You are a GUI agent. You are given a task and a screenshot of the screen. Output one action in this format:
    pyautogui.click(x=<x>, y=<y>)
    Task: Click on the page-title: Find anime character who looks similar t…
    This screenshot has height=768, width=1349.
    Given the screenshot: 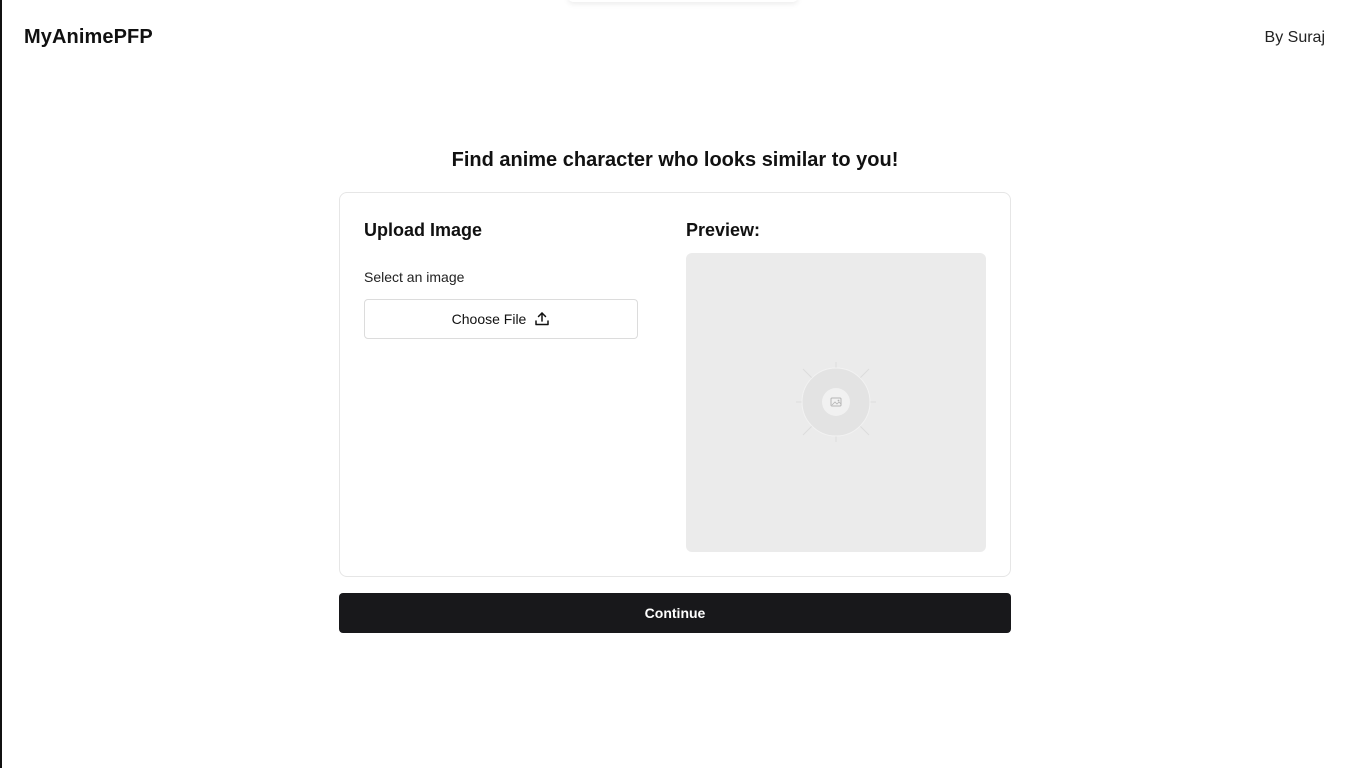 What is the action you would take?
    pyautogui.click(x=675, y=160)
    